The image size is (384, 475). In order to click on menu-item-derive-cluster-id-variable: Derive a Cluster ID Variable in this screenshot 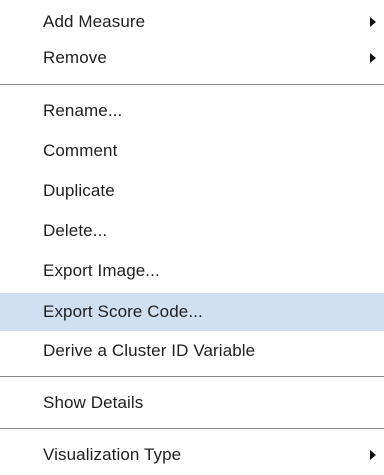, I will do `click(192, 351)`.